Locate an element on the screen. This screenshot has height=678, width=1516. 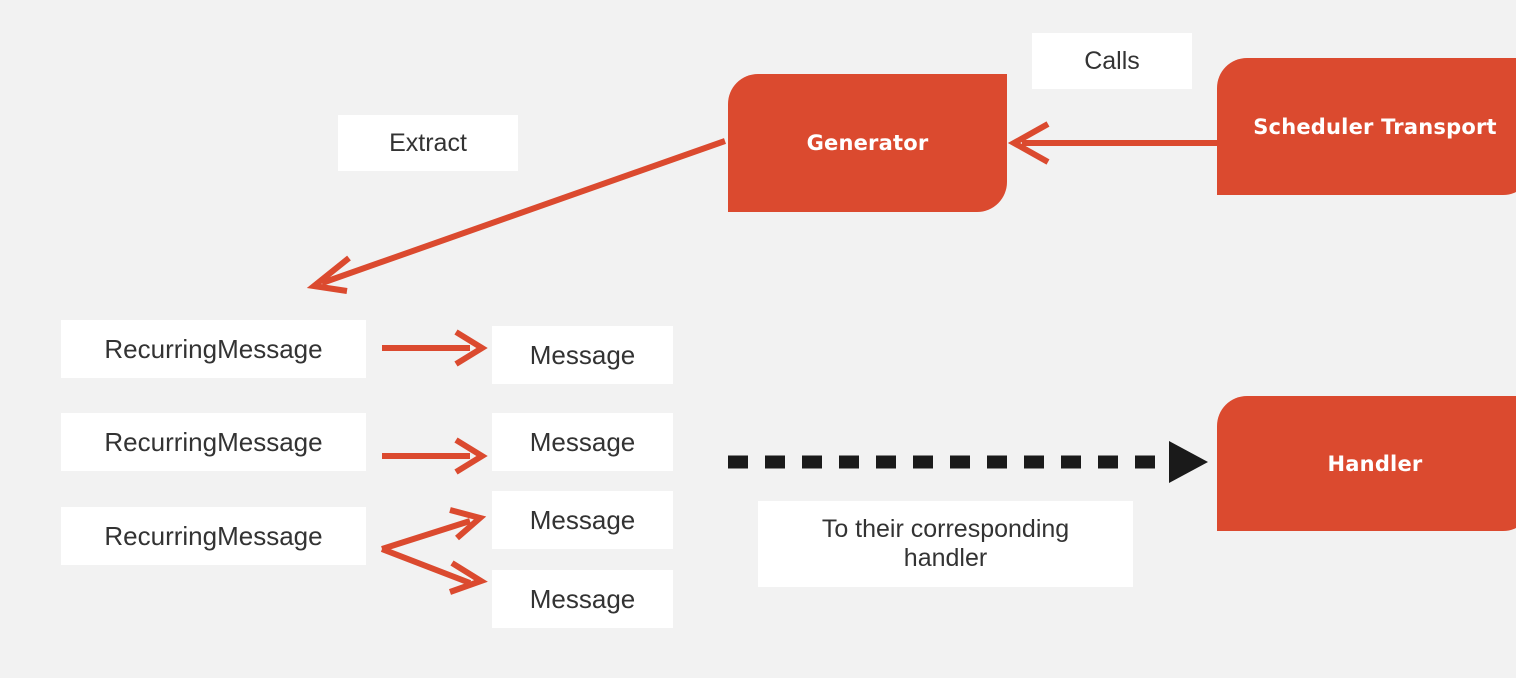
edge-label-to-handler-line1: To their corresponding is located at coordinates (945, 528).